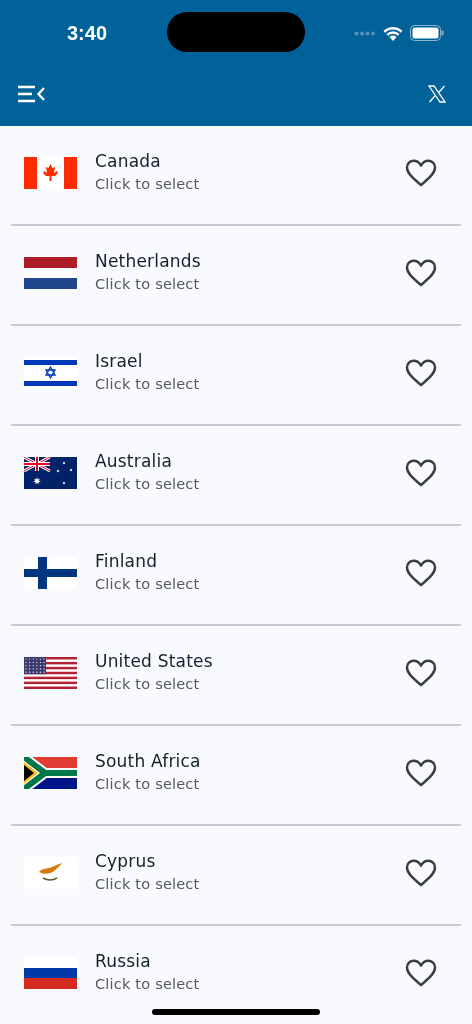  Describe the element at coordinates (236, 776) in the screenshot. I see `country-row: South Africa Click to select` at that location.